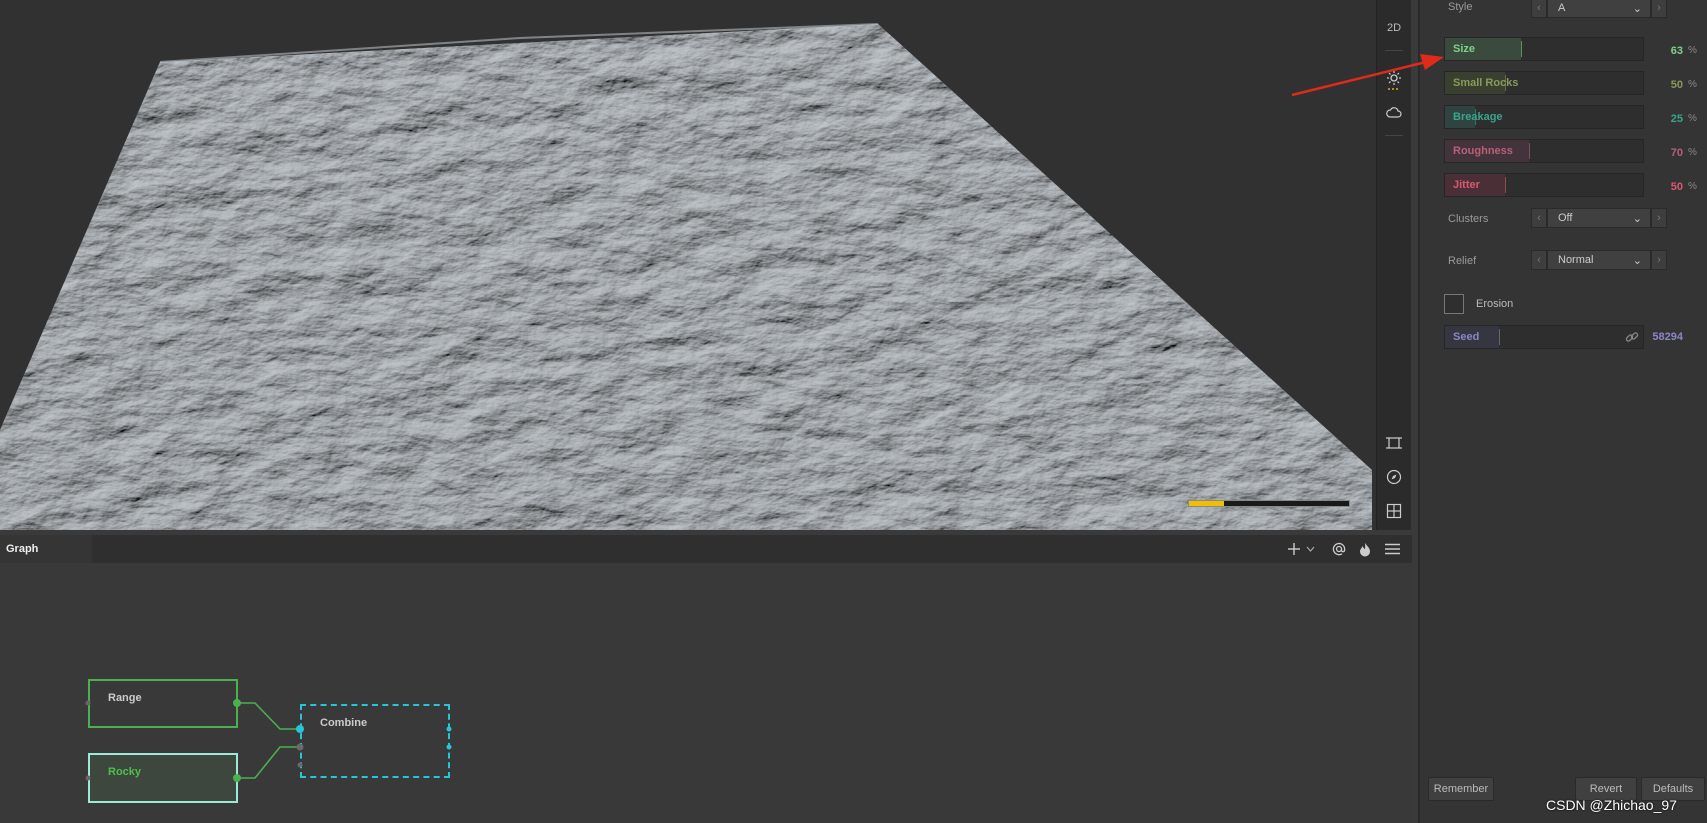 The image size is (1707, 823). I want to click on sun-icon, so click(1394, 80).